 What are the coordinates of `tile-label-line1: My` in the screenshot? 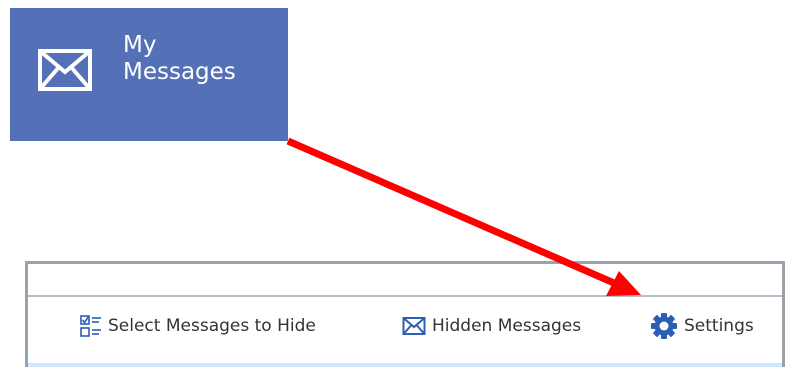 It's located at (140, 45).